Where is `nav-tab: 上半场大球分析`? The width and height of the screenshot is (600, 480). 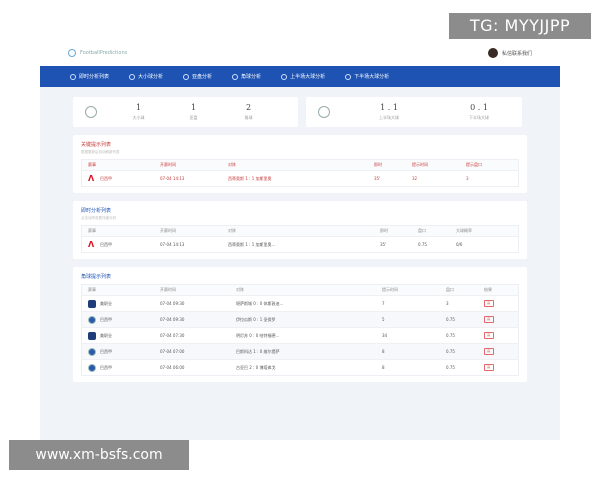 nav-tab: 上半场大球分析 is located at coordinates (303, 76).